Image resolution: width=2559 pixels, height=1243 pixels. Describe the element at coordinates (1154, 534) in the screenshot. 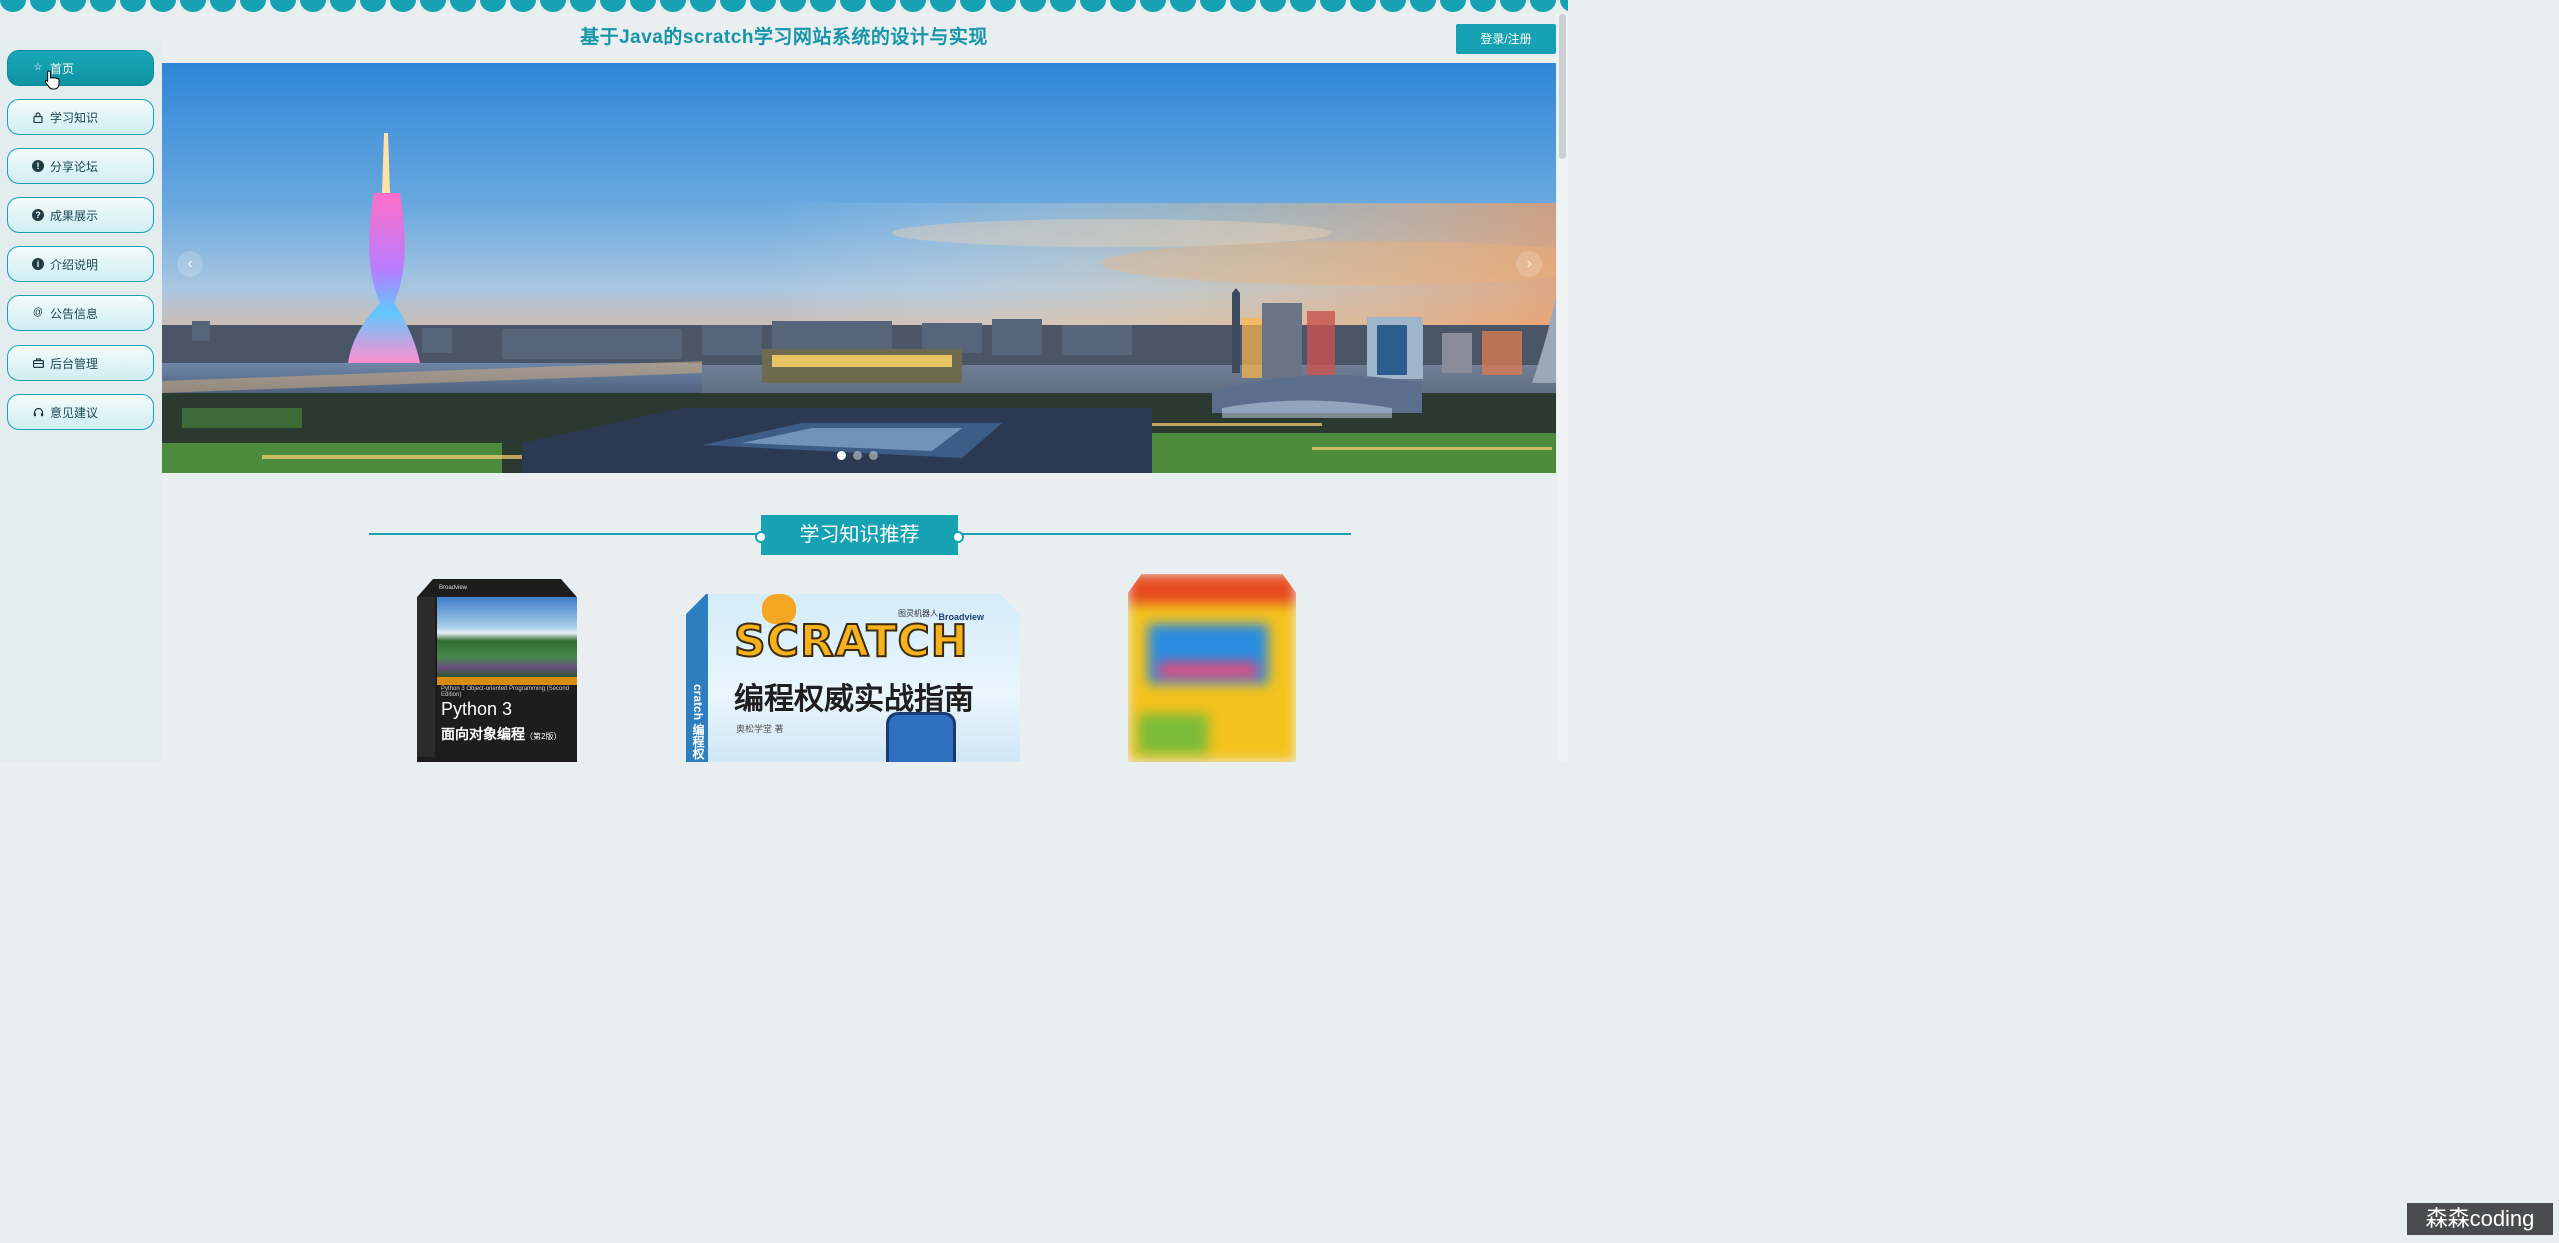

I see `section-divider-right` at that location.